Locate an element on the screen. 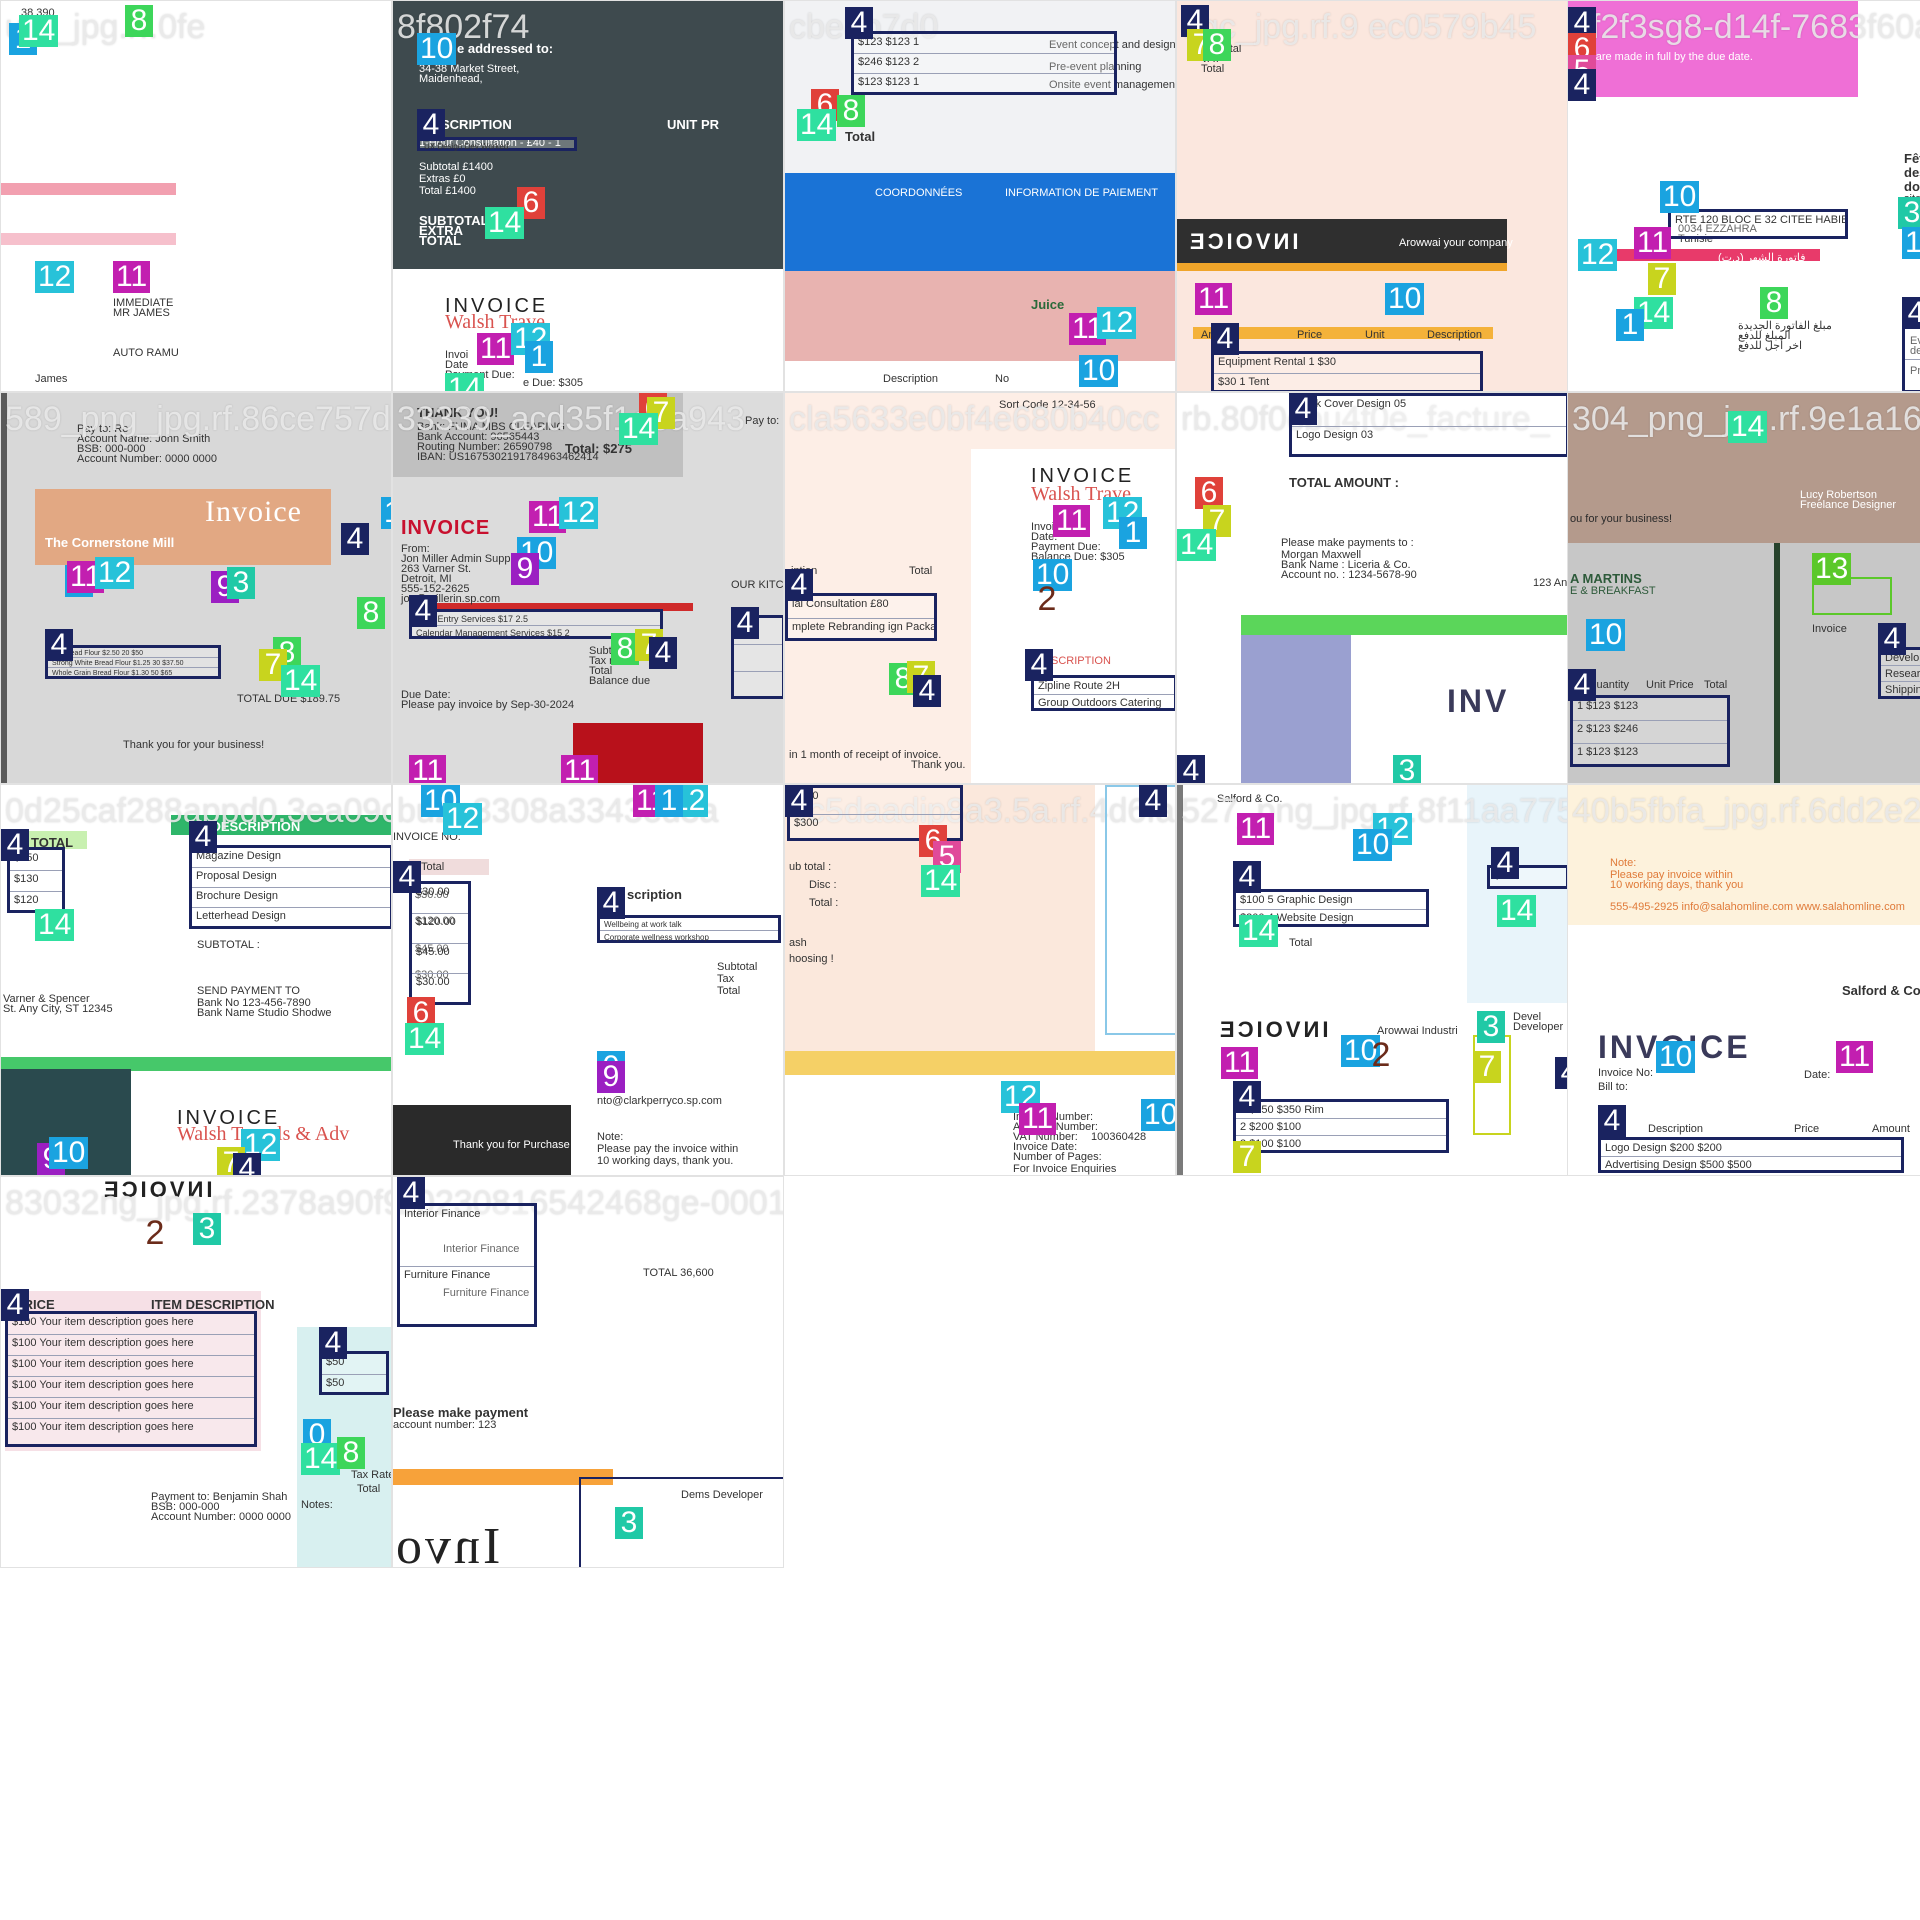 Image resolution: width=1920 pixels, height=1920 pixels. table-row: Corporate wellness workshop is located at coordinates (656, 937).